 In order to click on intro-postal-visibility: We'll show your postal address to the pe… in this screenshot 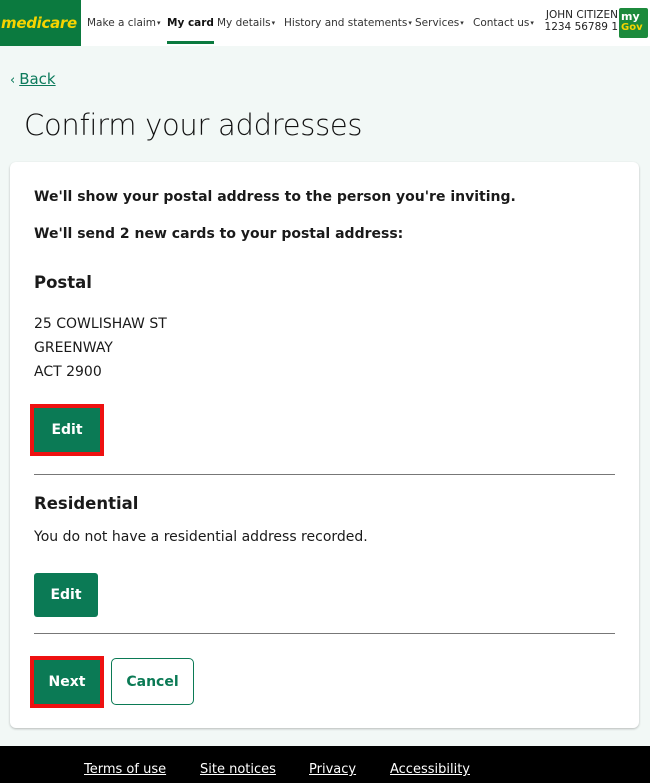, I will do `click(275, 197)`.